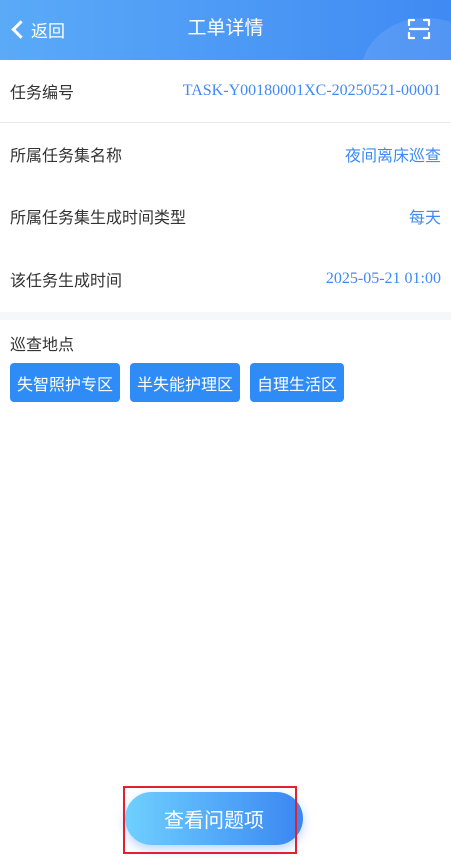  I want to click on detail-key: 任务编号, so click(42, 92).